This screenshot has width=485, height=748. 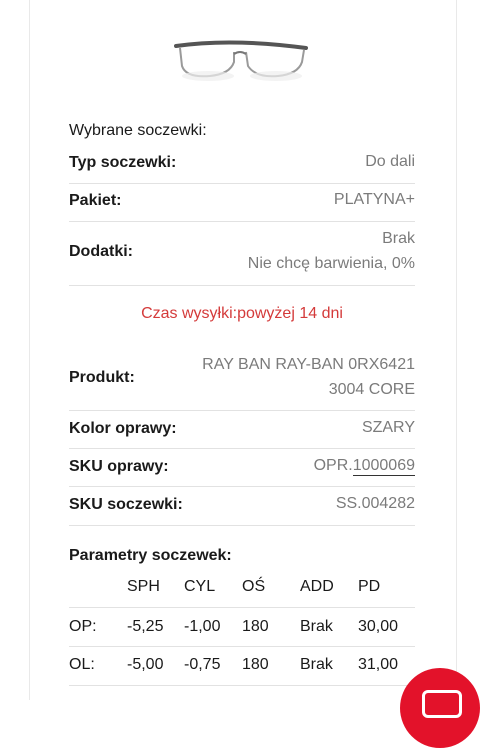 I want to click on lens-sku-label: SKU soczewki:, so click(x=126, y=504).